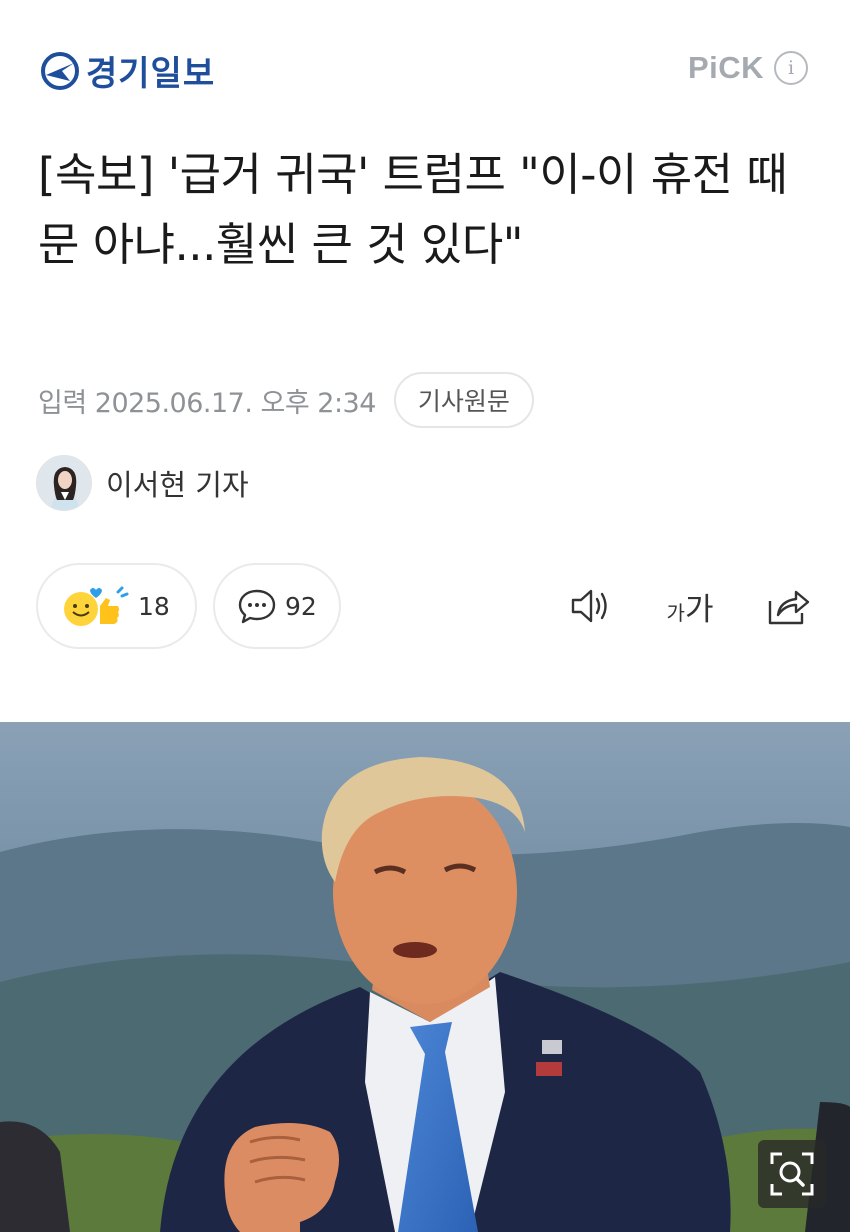  I want to click on reaction-button: 18, so click(116, 606).